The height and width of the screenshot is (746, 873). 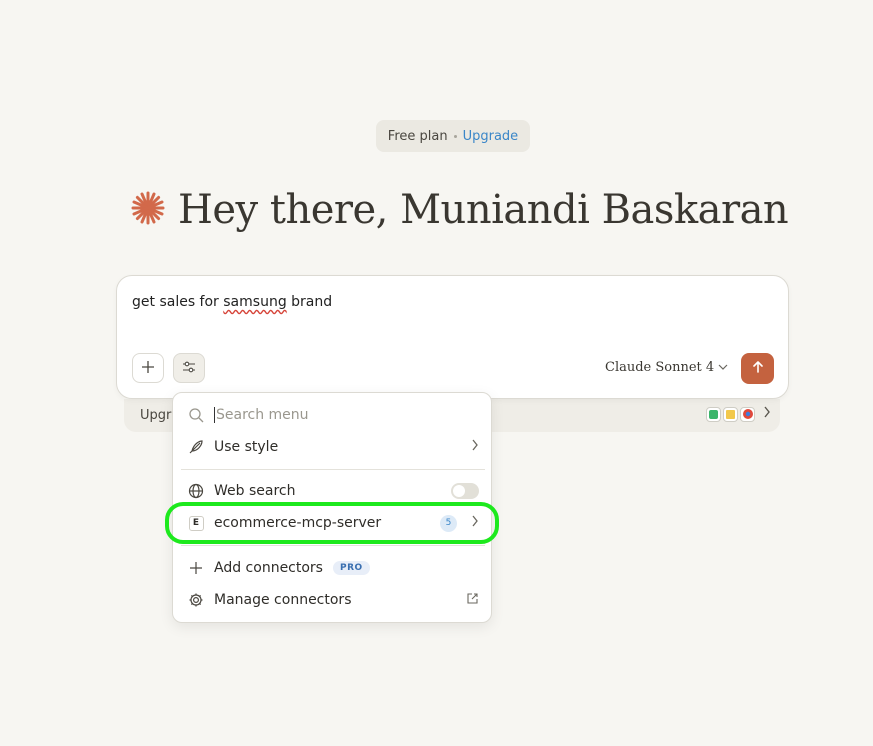 I want to click on use-style-label: Use style, so click(x=246, y=447).